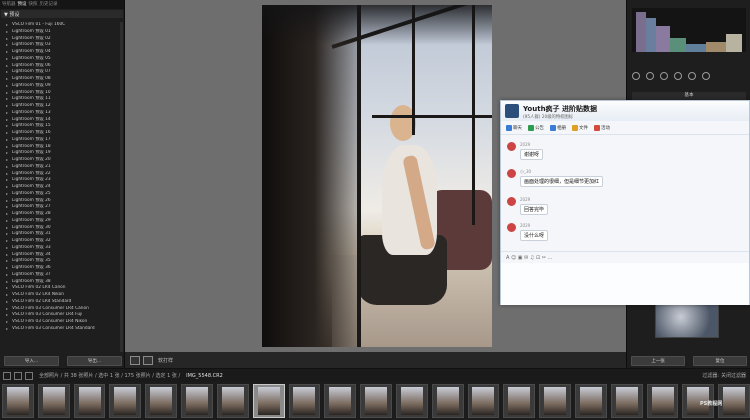 Image resolution: width=750 pixels, height=420 pixels. I want to click on adjustment-brush-icon, so click(706, 76).